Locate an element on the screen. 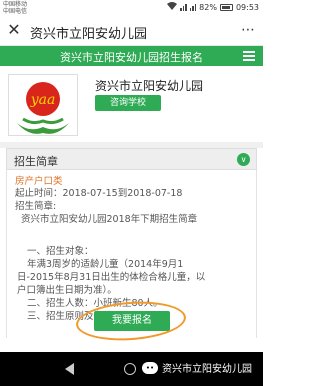 This screenshot has height=386, width=320. section-title: 招生简章 is located at coordinates (36, 161).